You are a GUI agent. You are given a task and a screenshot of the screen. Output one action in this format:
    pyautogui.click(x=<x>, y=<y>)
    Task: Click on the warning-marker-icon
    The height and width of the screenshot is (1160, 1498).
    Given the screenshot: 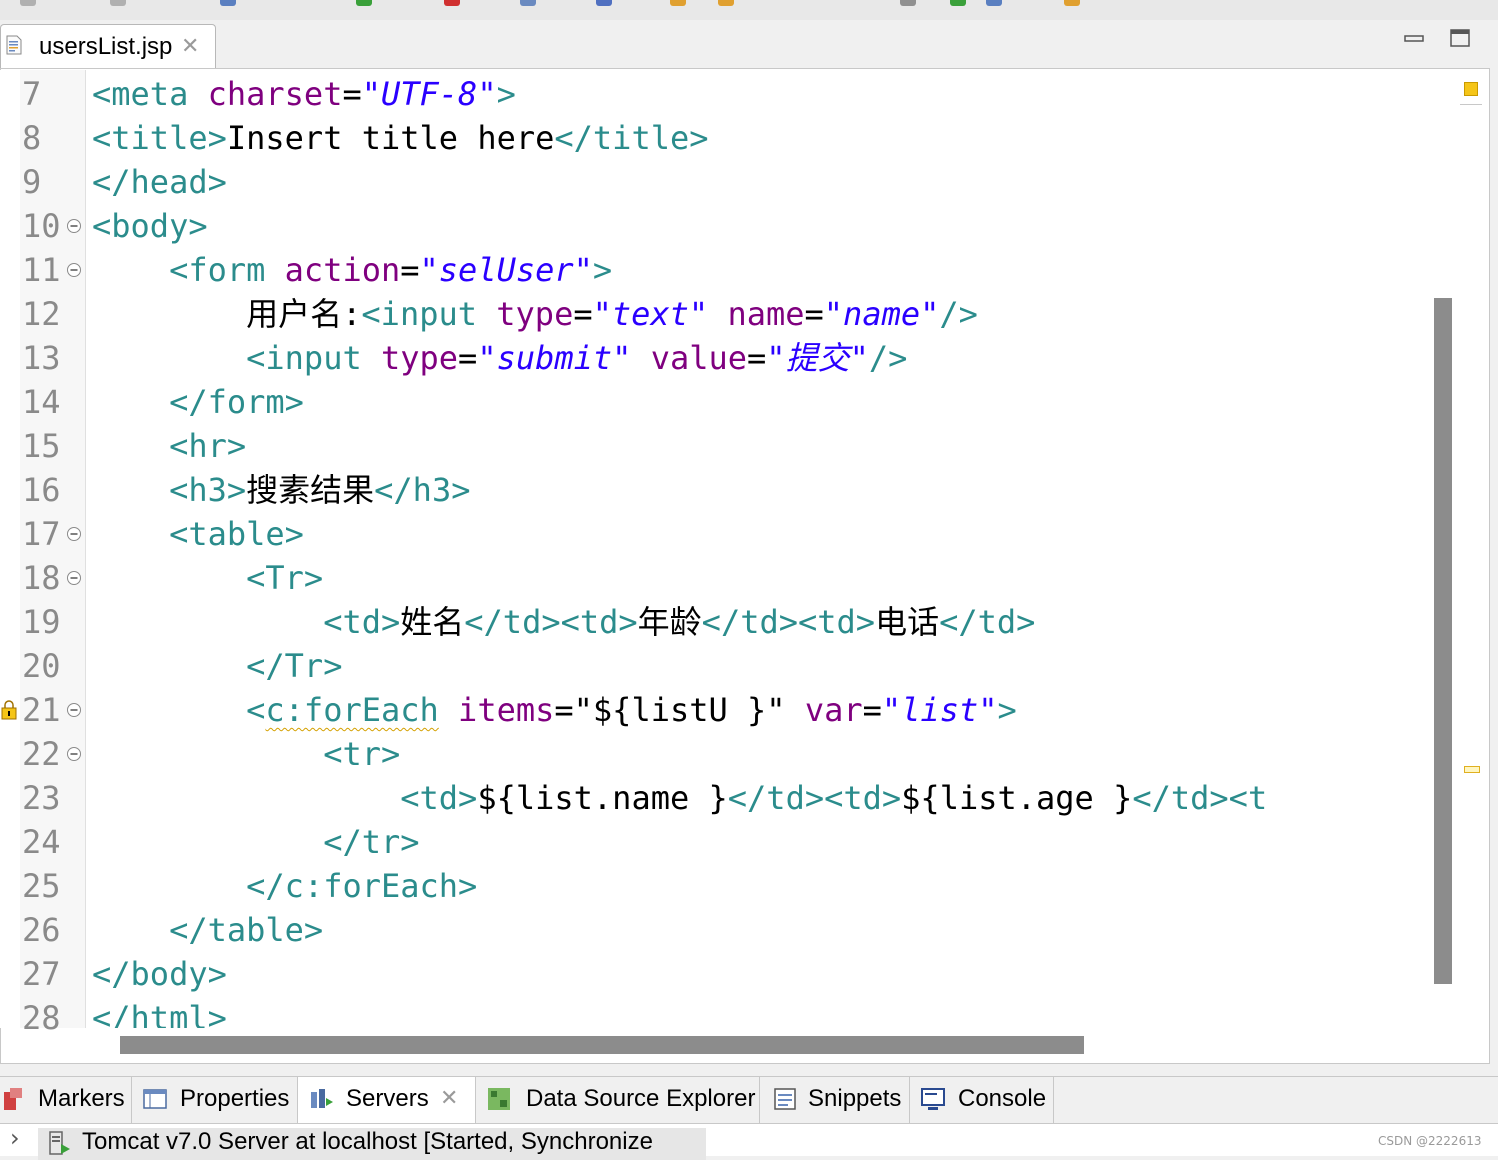 What is the action you would take?
    pyautogui.click(x=1471, y=89)
    